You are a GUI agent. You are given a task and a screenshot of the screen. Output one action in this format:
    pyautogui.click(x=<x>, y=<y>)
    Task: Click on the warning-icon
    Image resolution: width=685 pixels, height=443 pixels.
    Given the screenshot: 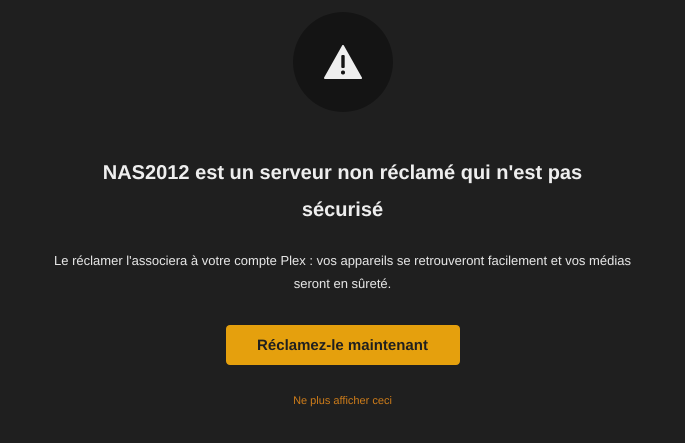 What is the action you would take?
    pyautogui.click(x=343, y=62)
    